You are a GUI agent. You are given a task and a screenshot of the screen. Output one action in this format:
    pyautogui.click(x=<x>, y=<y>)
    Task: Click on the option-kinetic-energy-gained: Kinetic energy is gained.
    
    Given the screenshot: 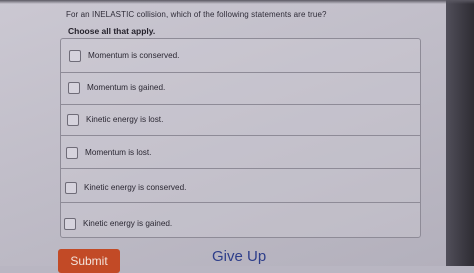 What is the action you would take?
    pyautogui.click(x=240, y=219)
    